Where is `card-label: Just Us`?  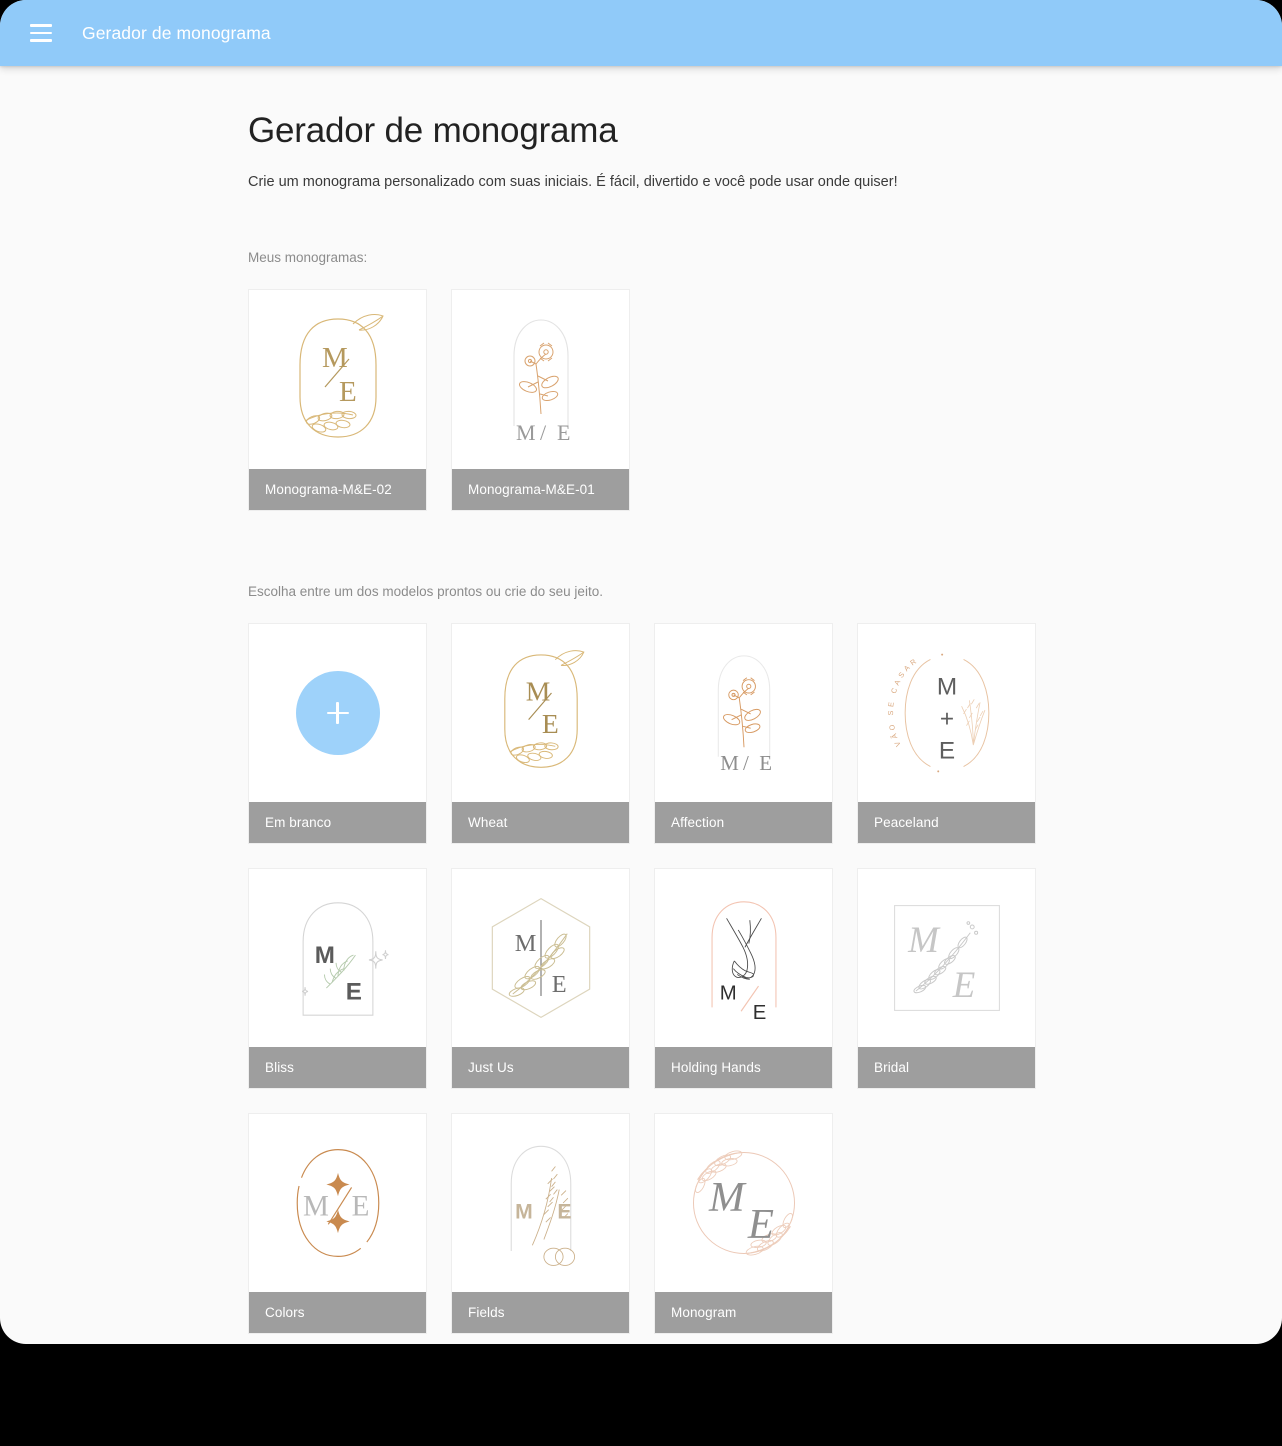 card-label: Just Us is located at coordinates (540, 1068).